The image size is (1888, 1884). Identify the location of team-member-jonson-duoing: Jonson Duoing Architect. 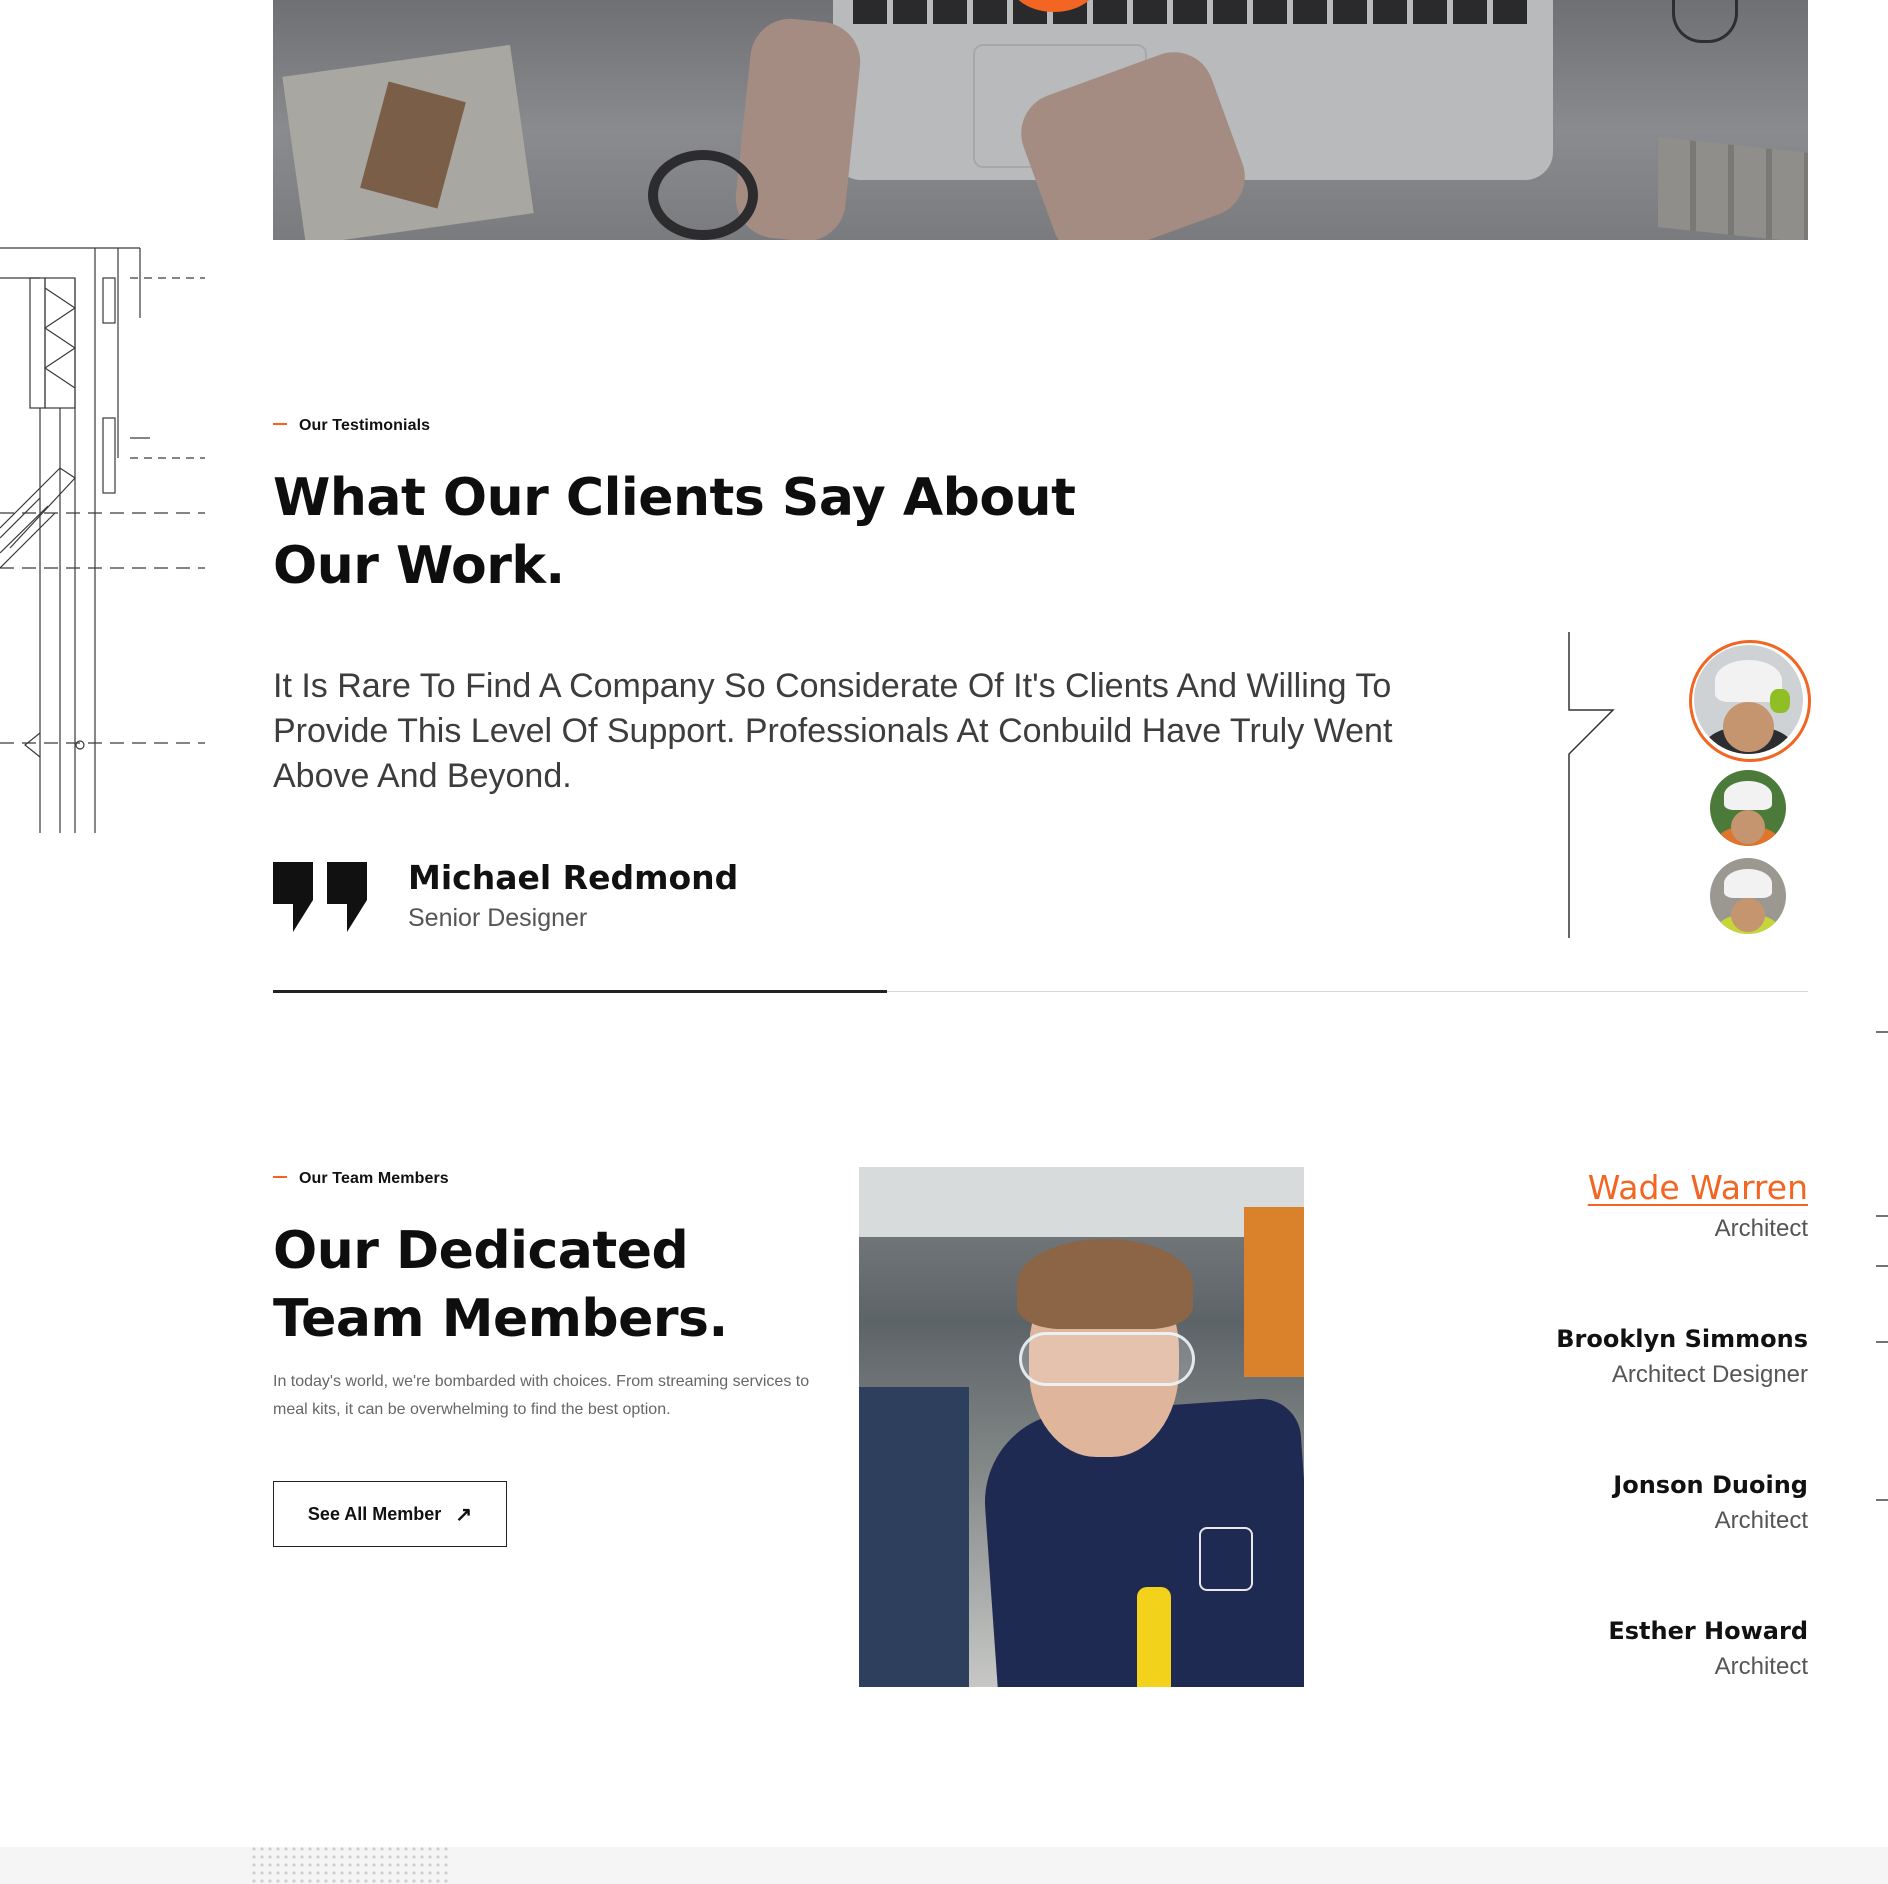
(1710, 1503).